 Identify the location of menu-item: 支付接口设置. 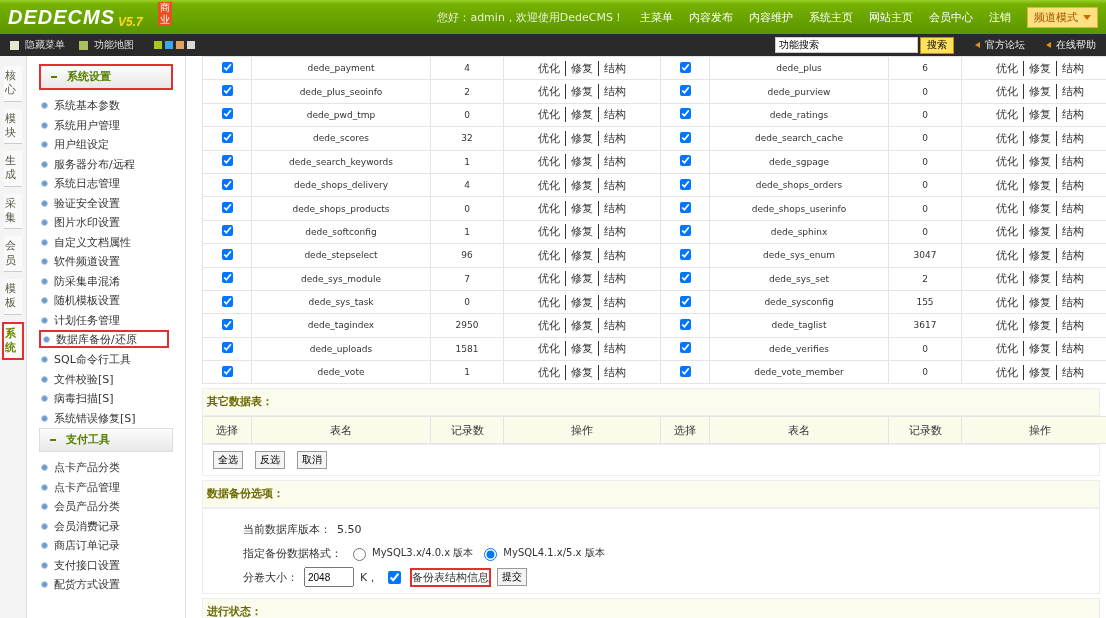
(106, 565).